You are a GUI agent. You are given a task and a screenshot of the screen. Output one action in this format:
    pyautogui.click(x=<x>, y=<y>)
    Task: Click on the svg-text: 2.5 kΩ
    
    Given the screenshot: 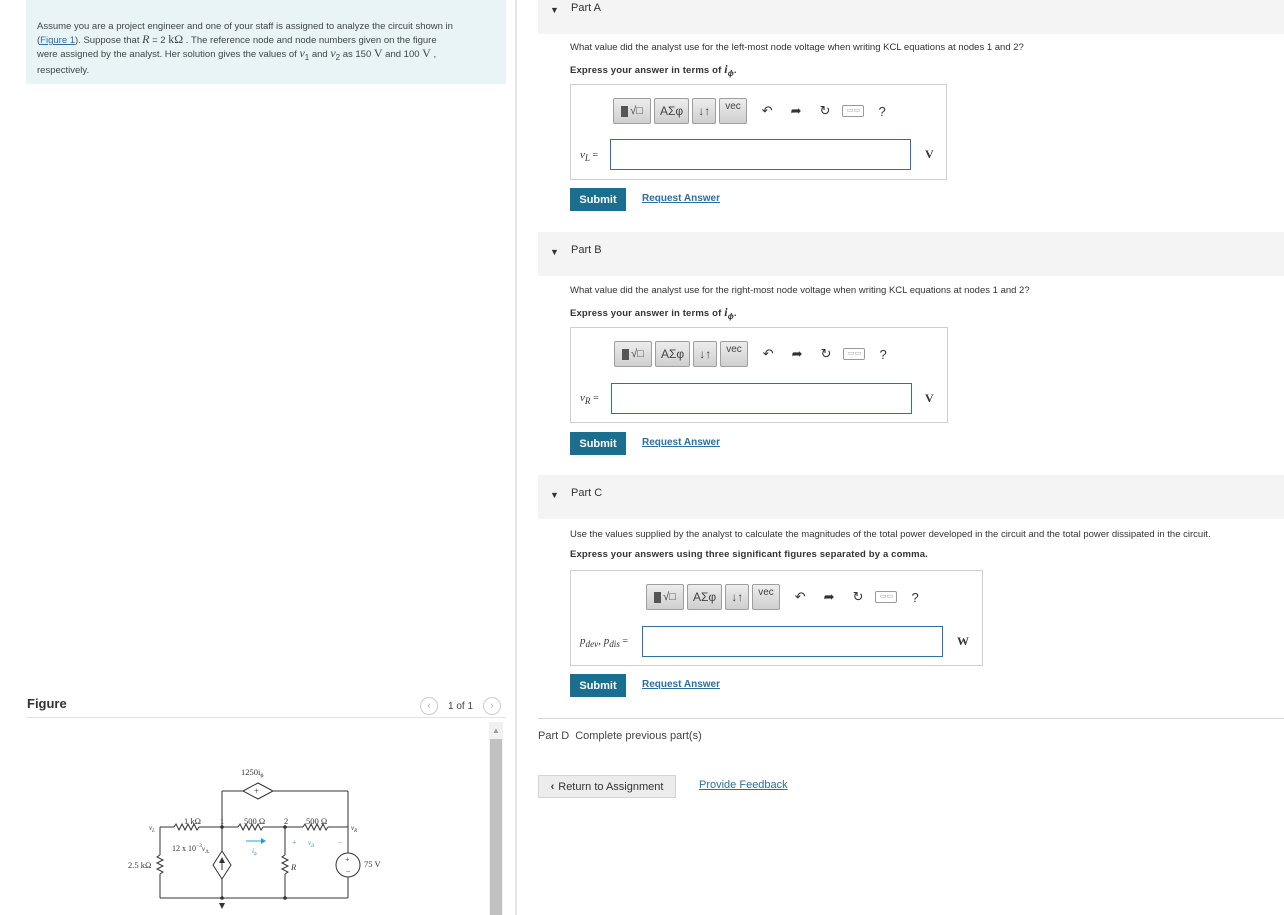 What is the action you would take?
    pyautogui.click(x=139, y=865)
    